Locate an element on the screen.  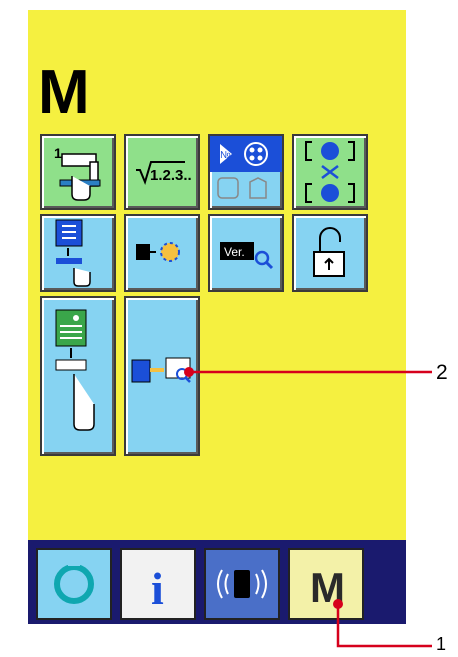
info-icon: i is located at coordinates (157, 588).